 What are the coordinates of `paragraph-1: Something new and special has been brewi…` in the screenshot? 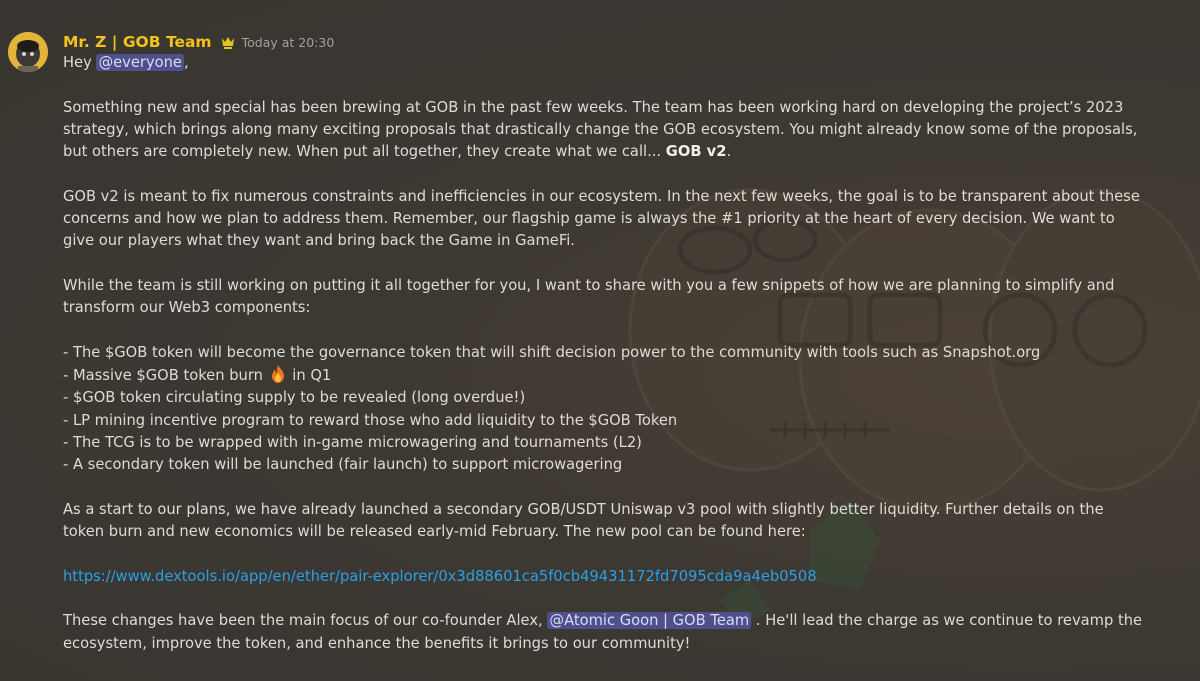 It's located at (603, 130).